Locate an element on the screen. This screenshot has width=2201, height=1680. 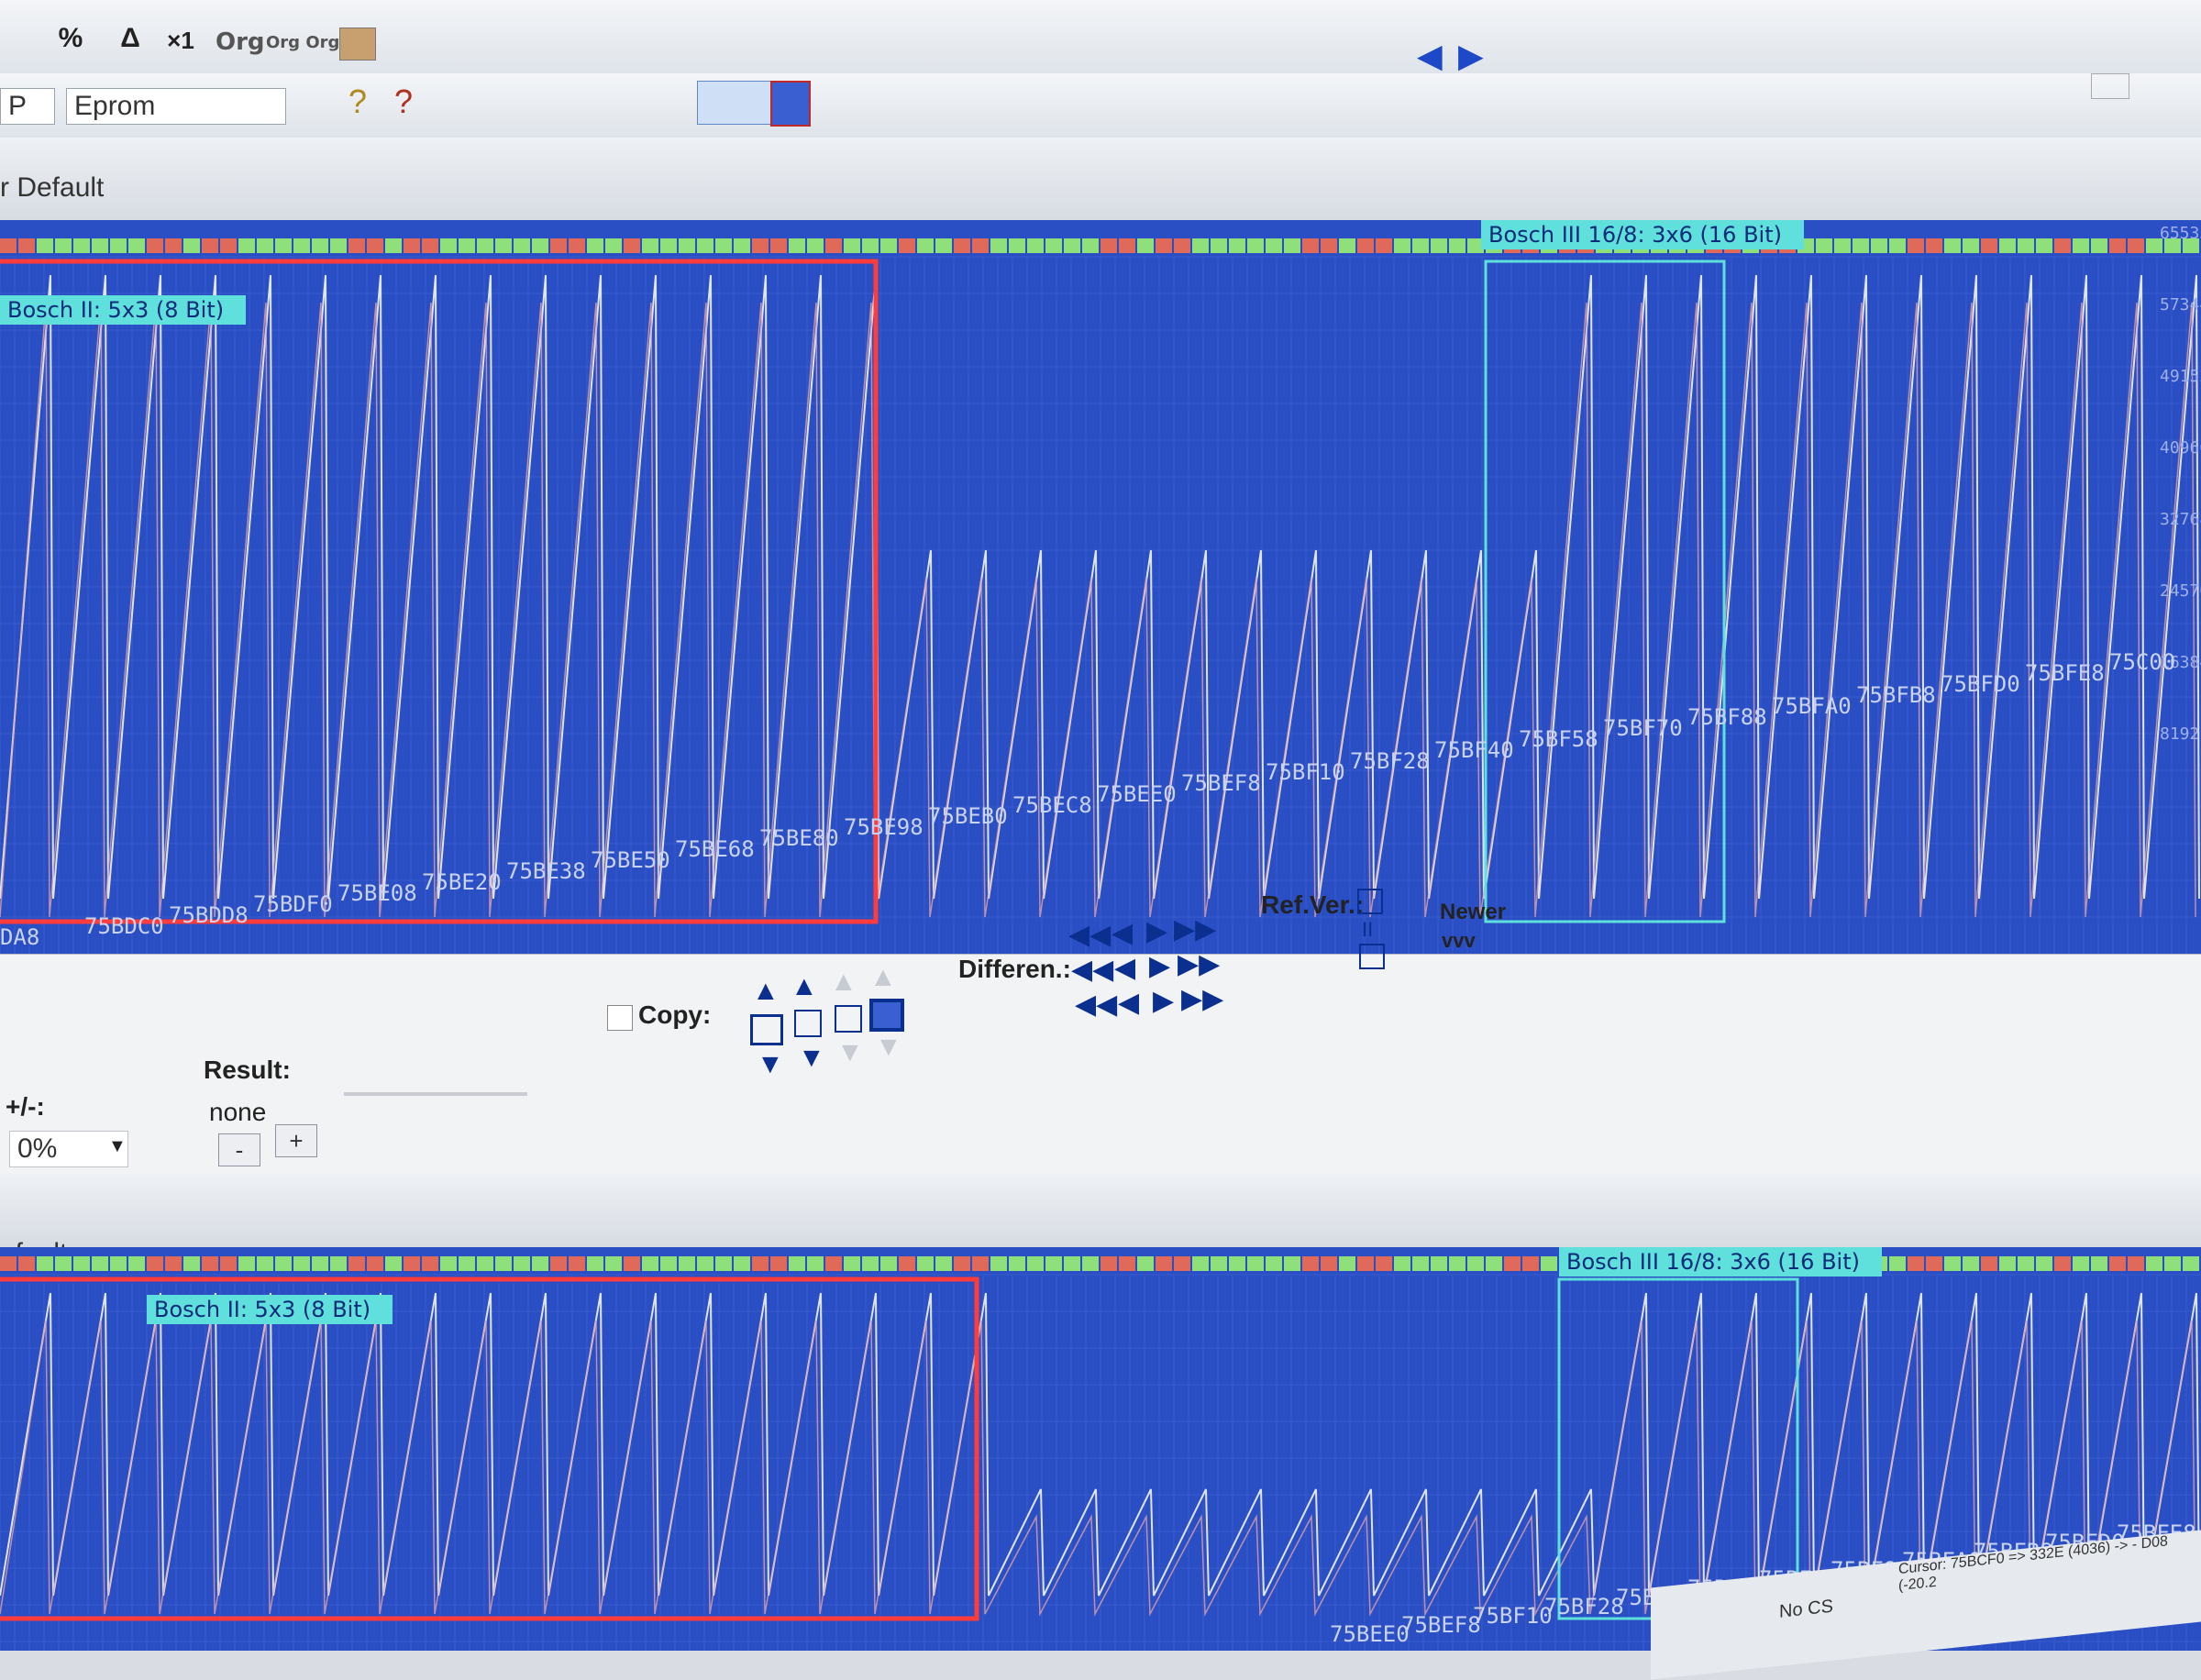
diff-first-row2-icon: ◀◀ is located at coordinates (1092, 970).